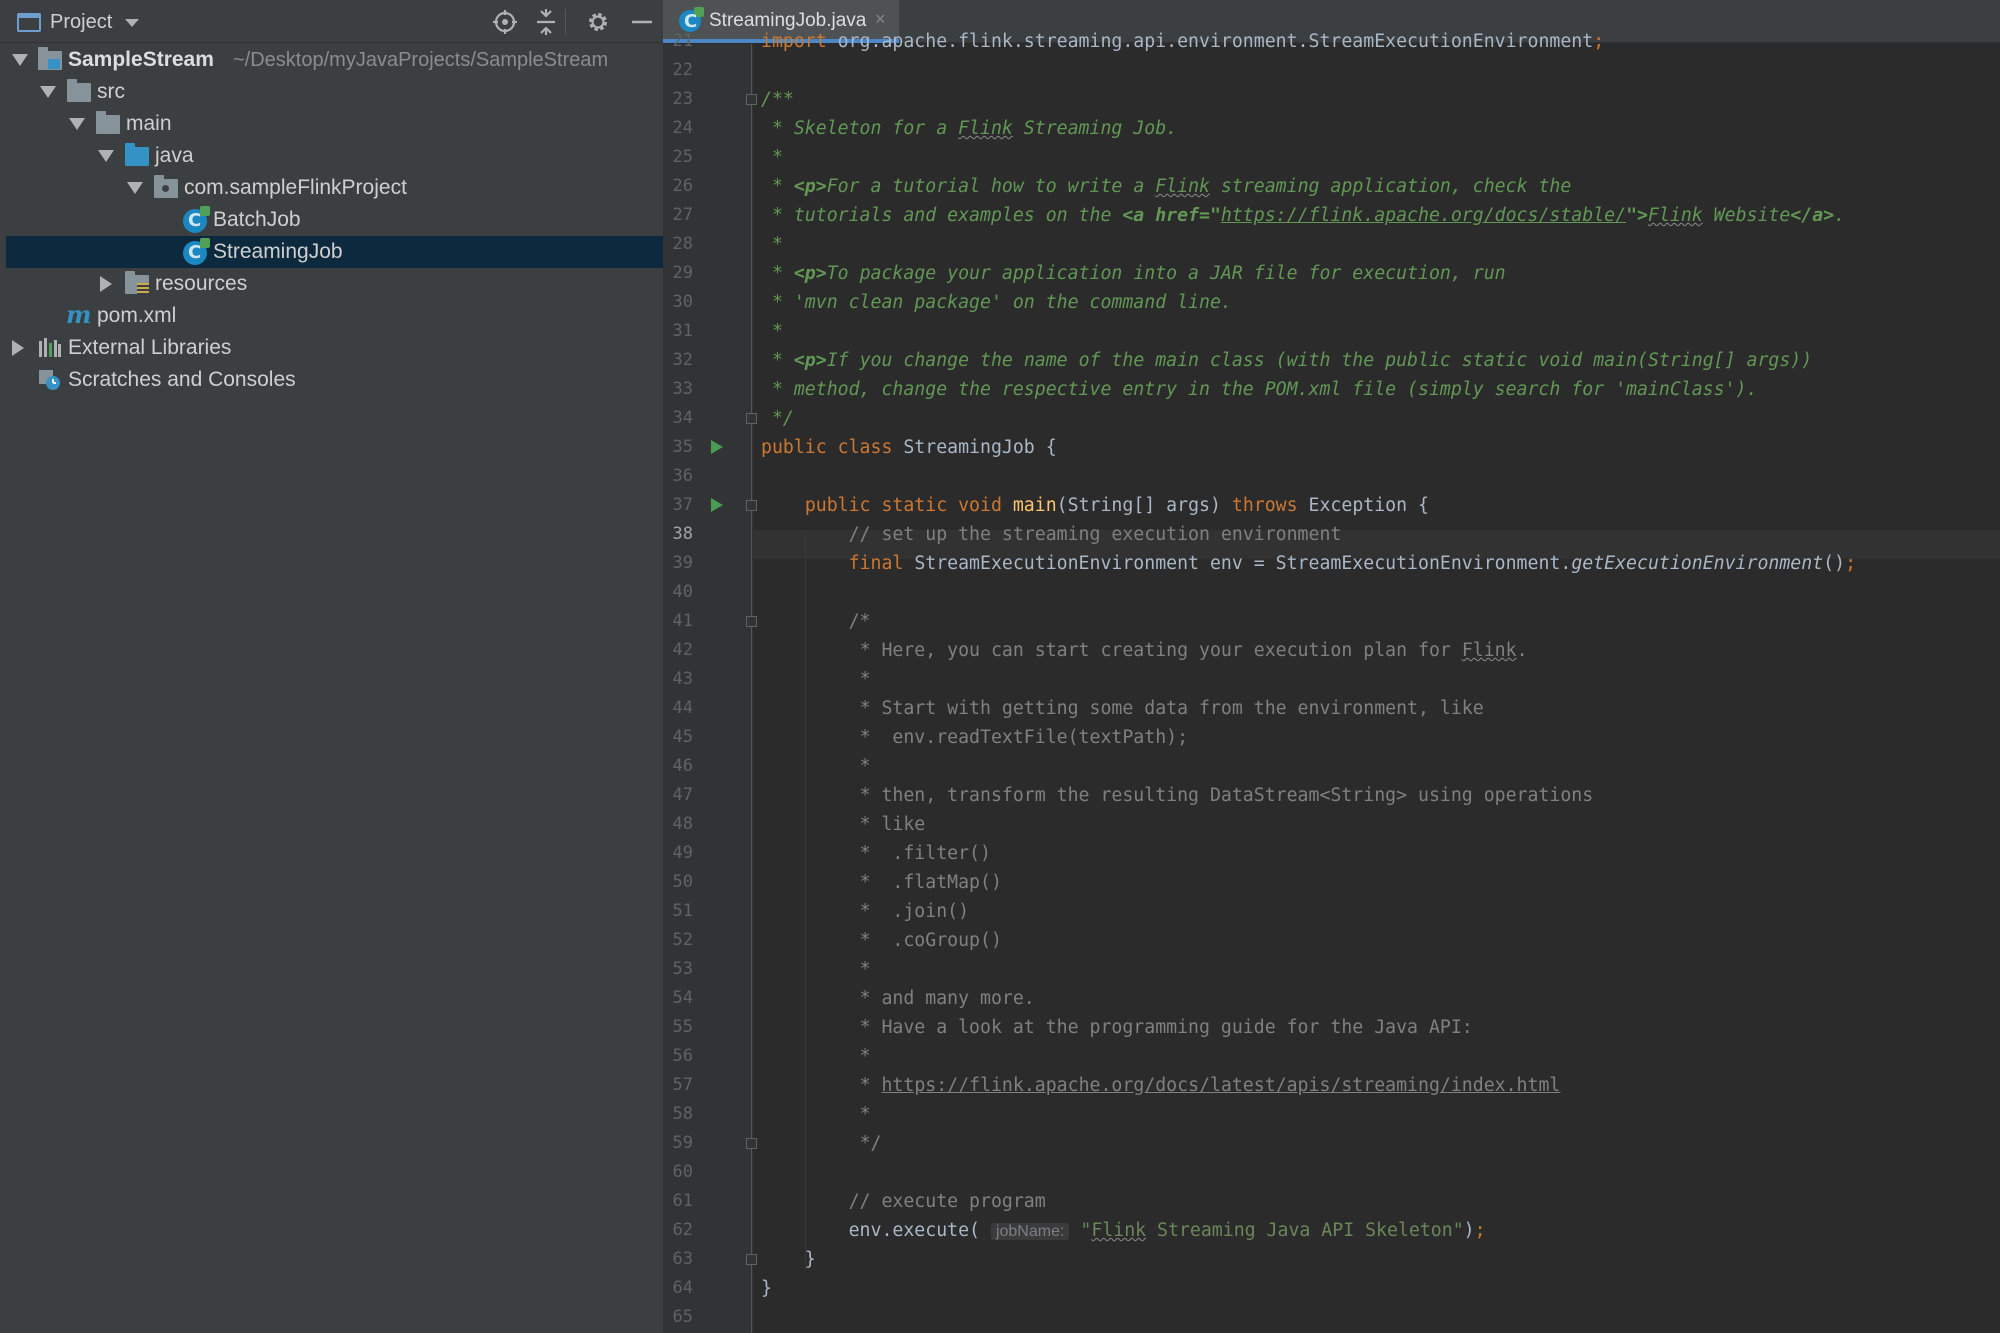 The image size is (2000, 1333). What do you see at coordinates (1331, 679) in the screenshot?
I see `code-line: 43 *` at bounding box center [1331, 679].